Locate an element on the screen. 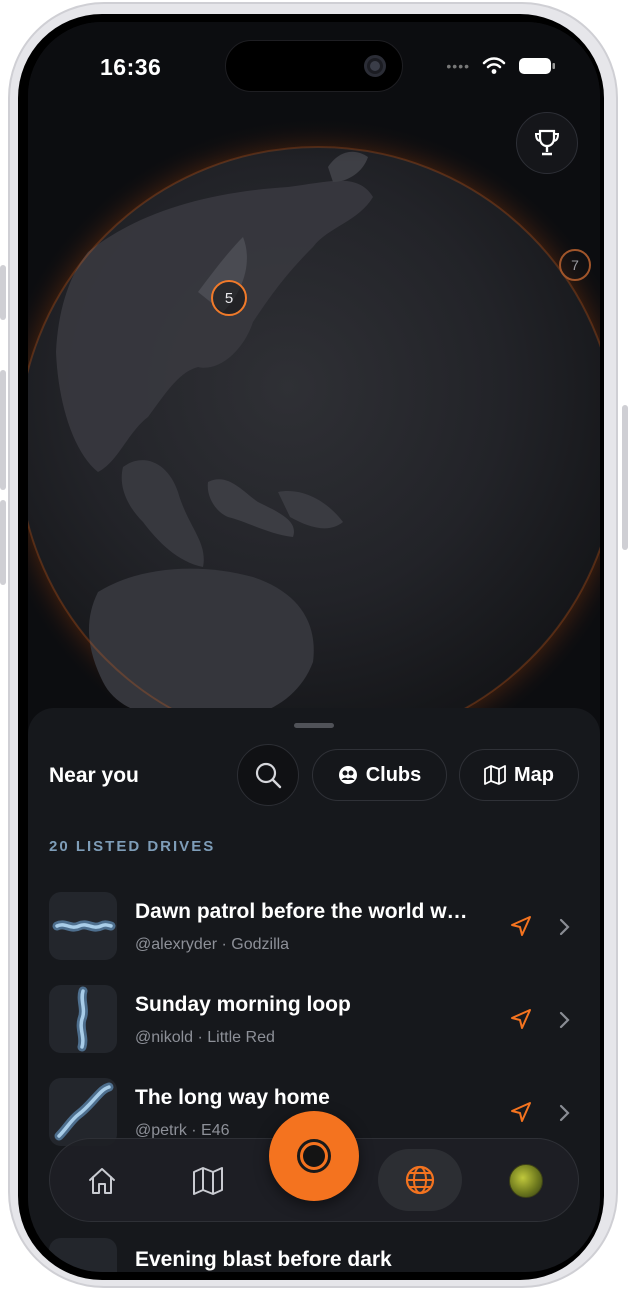  drive-car: Godzilla is located at coordinates (260, 944).